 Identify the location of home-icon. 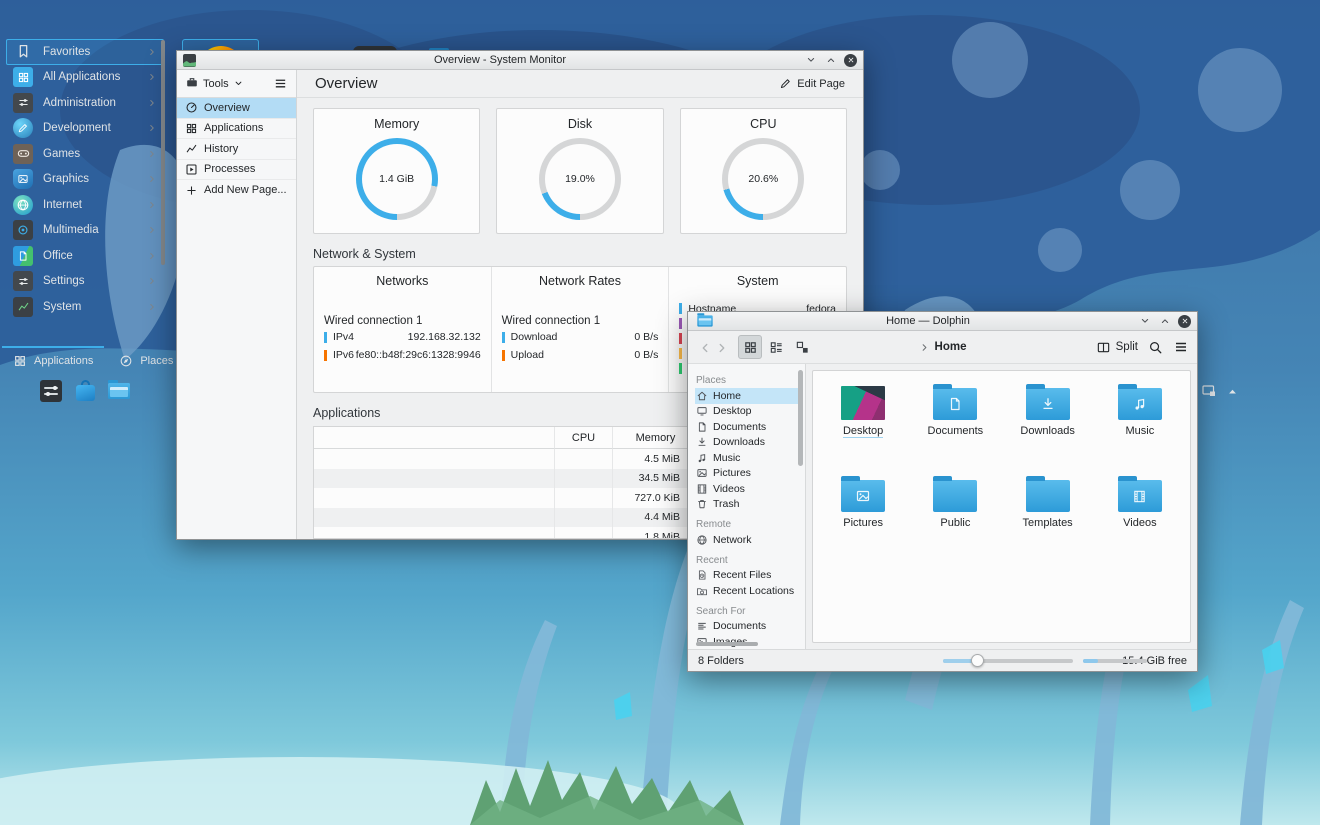
(702, 396).